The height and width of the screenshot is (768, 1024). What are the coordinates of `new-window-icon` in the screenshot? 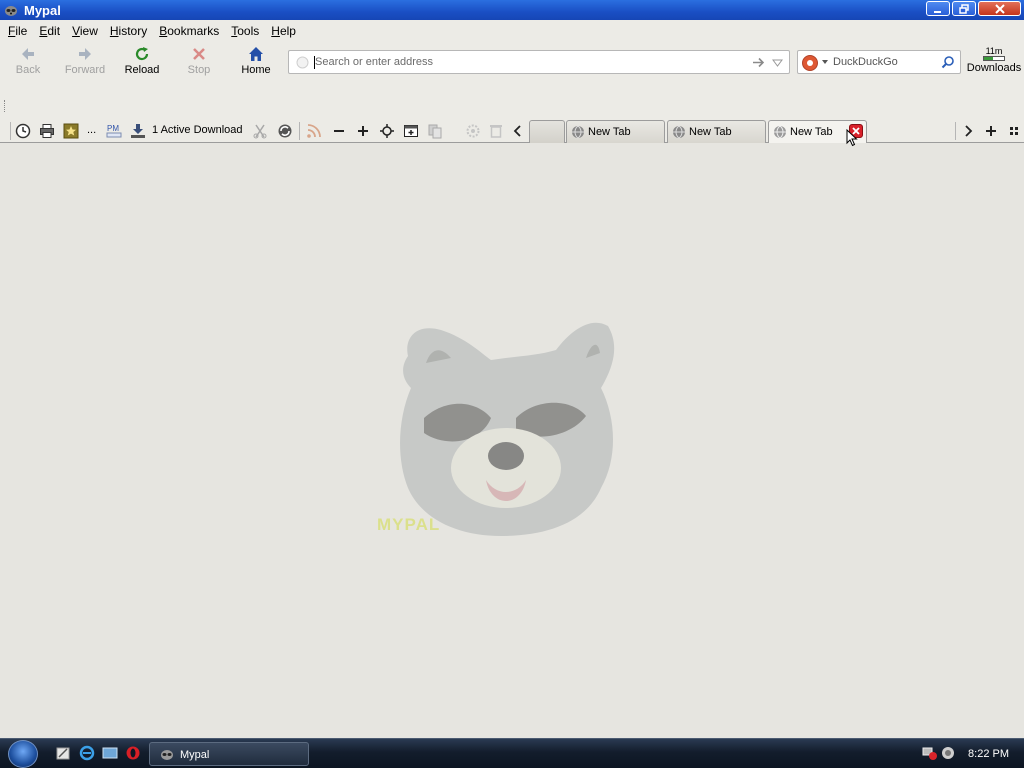 It's located at (411, 131).